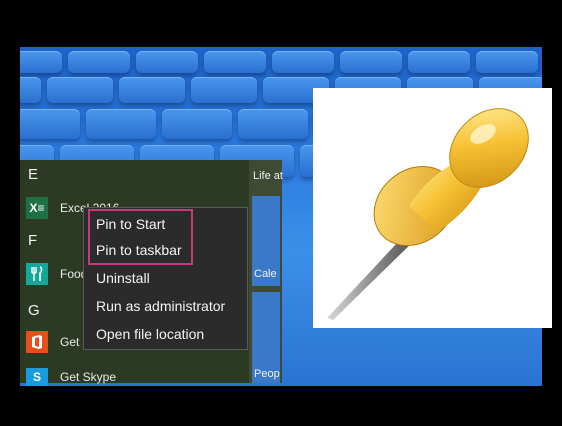 The width and height of the screenshot is (562, 426). I want to click on app-name-get-skype: Get Skype, so click(88, 377).